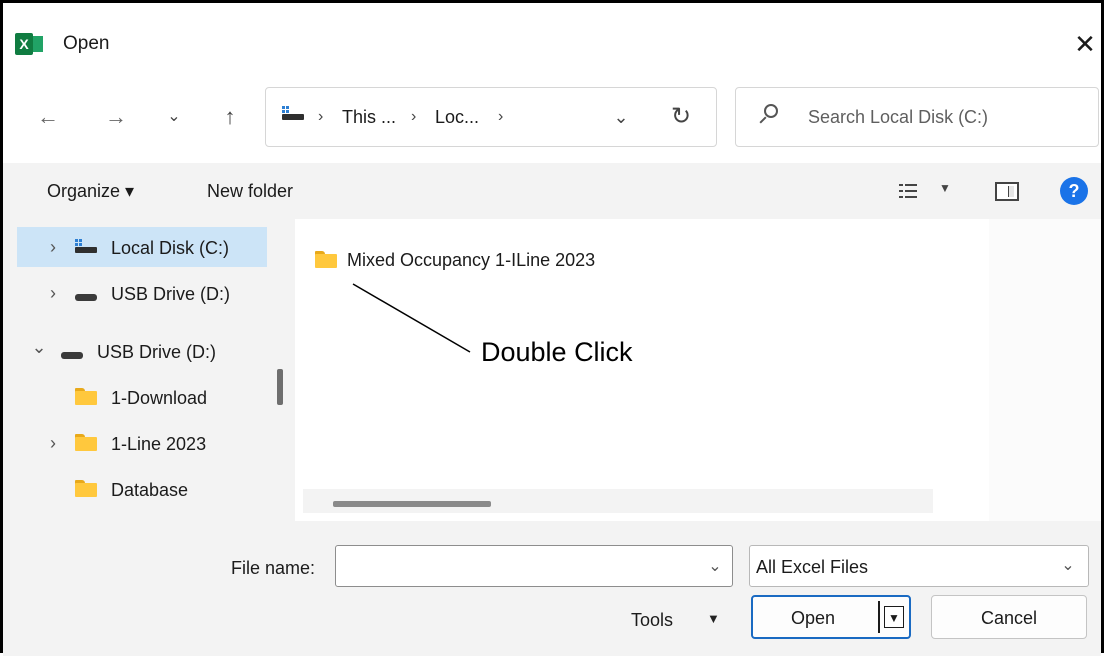  Describe the element at coordinates (557, 352) in the screenshot. I see `annotation-text: Double Click` at that location.